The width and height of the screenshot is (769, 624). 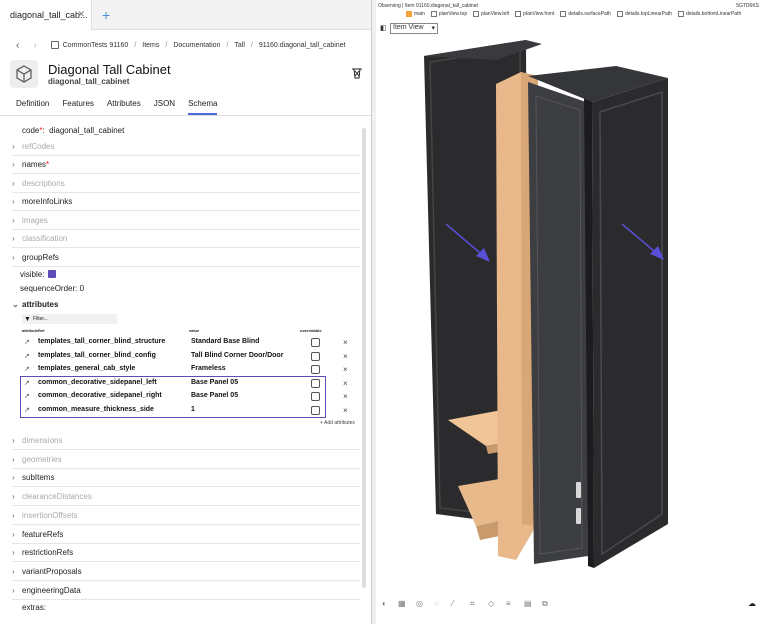 I want to click on tab-attributes: Attributes, so click(x=124, y=105).